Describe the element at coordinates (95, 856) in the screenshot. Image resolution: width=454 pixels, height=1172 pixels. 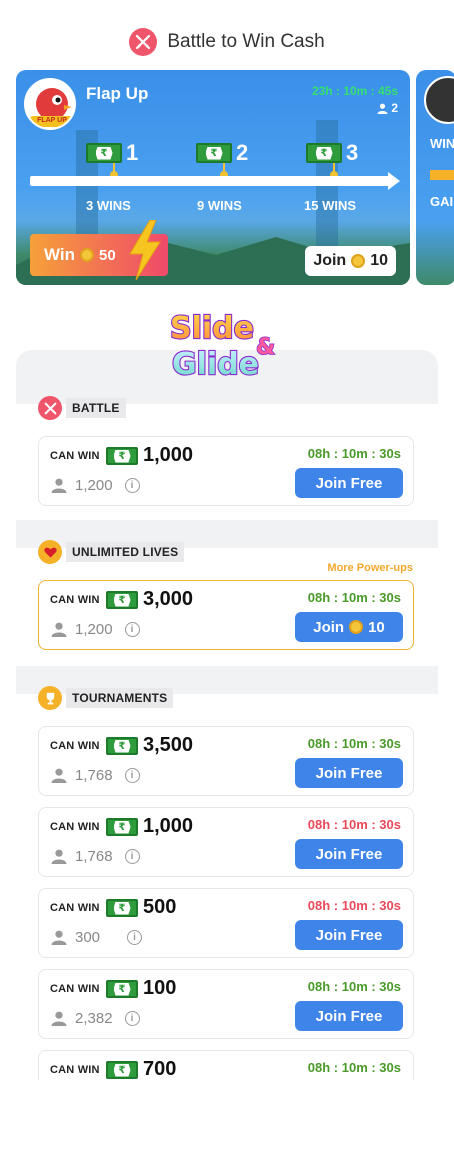
I see `user-count: 1,768 i` at that location.